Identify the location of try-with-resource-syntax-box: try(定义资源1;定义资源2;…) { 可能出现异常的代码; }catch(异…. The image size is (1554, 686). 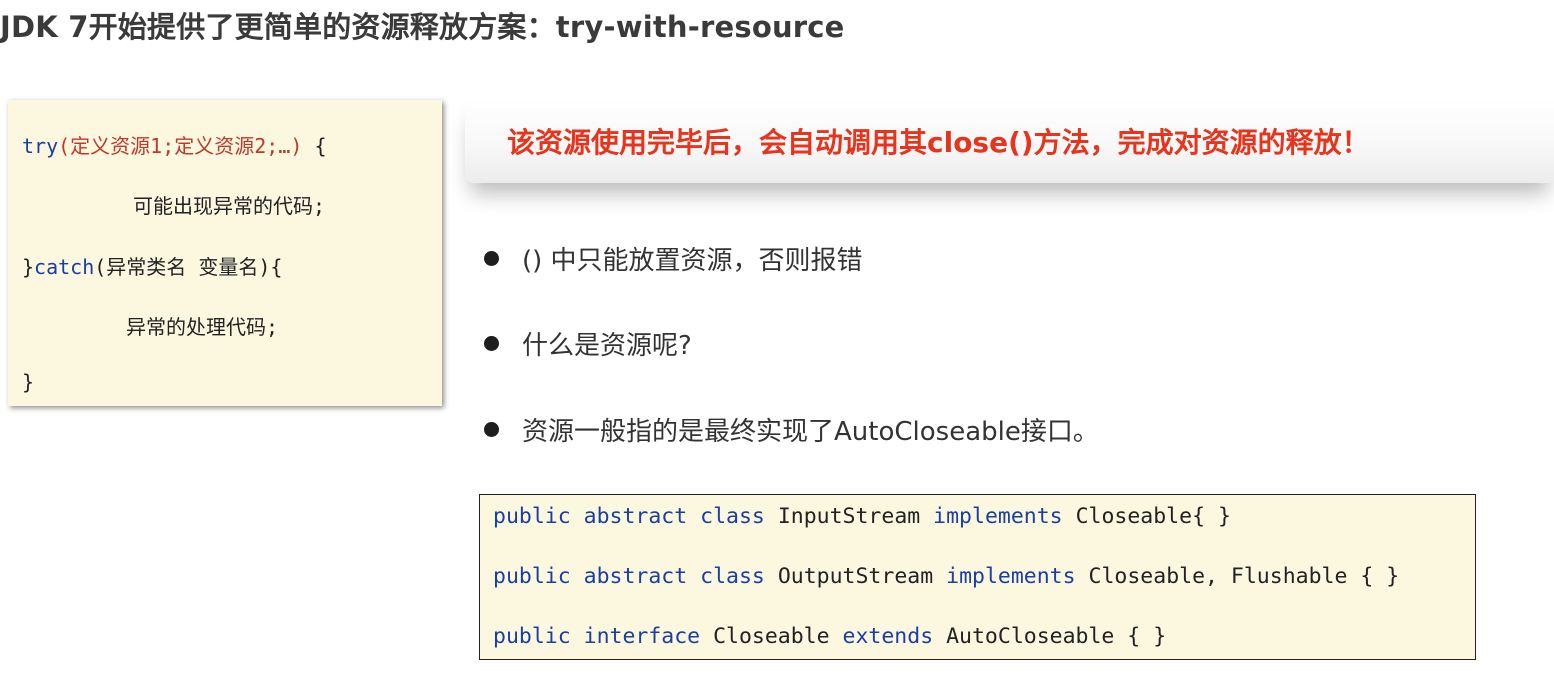
(225, 253).